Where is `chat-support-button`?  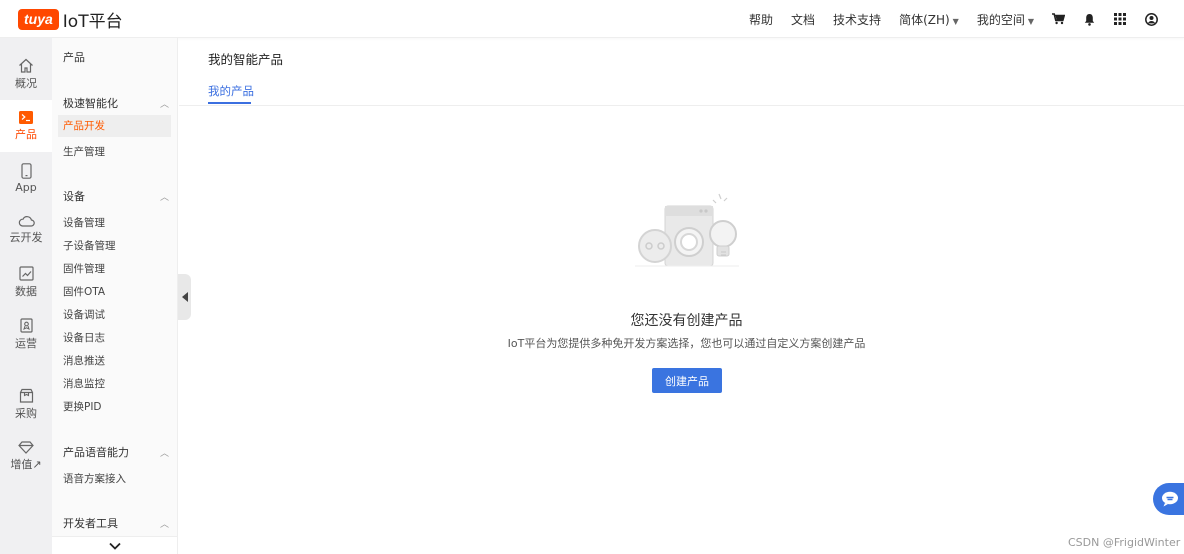 chat-support-button is located at coordinates (1168, 499).